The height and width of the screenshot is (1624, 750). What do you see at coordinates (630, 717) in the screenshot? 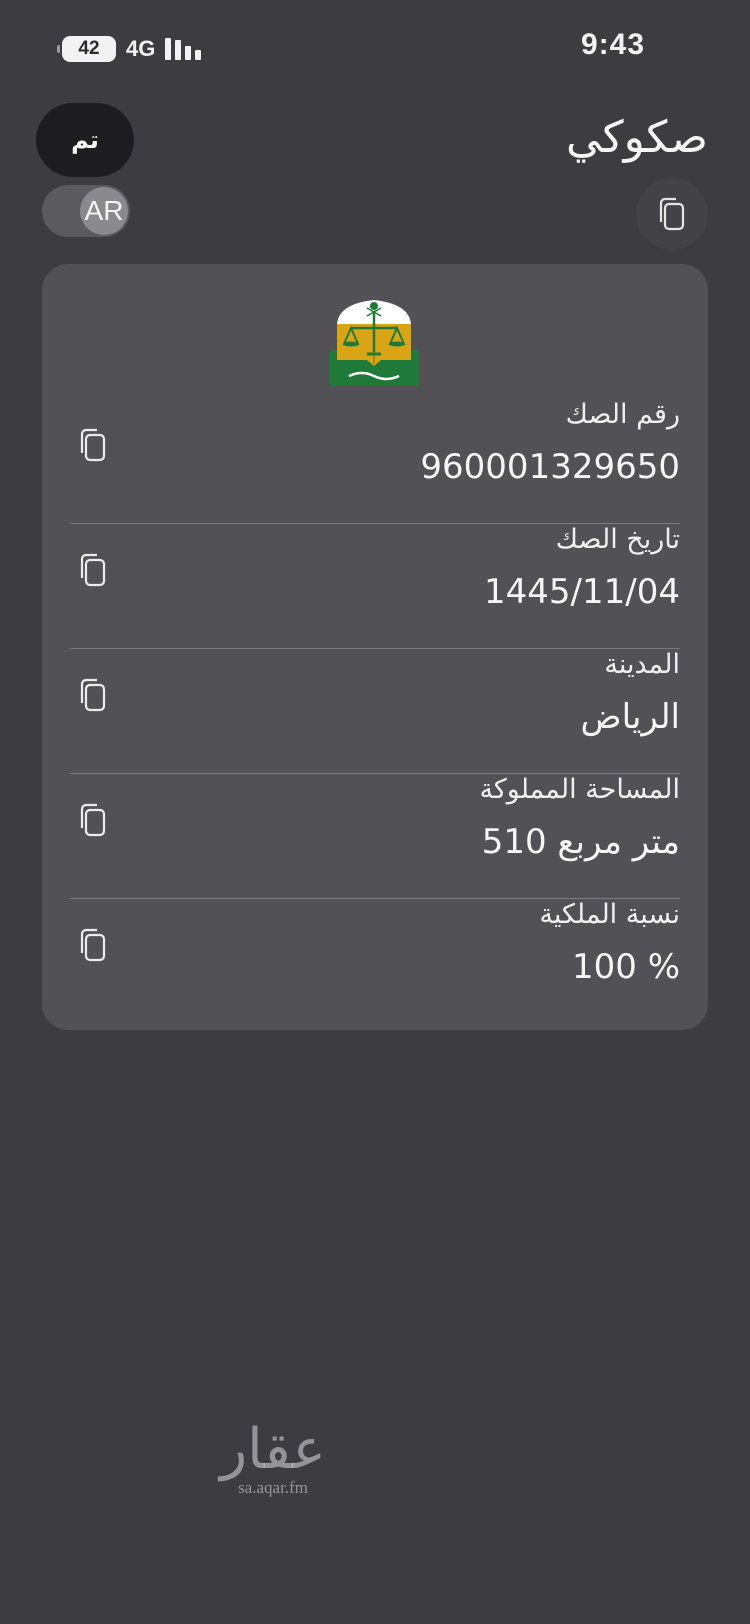
I see `city-value: الرياض` at bounding box center [630, 717].